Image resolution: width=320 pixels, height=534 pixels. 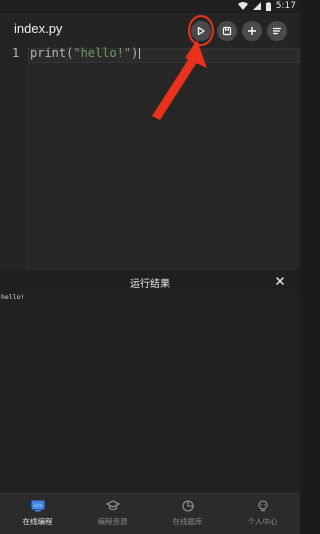 I want to click on add-button, so click(x=252, y=31).